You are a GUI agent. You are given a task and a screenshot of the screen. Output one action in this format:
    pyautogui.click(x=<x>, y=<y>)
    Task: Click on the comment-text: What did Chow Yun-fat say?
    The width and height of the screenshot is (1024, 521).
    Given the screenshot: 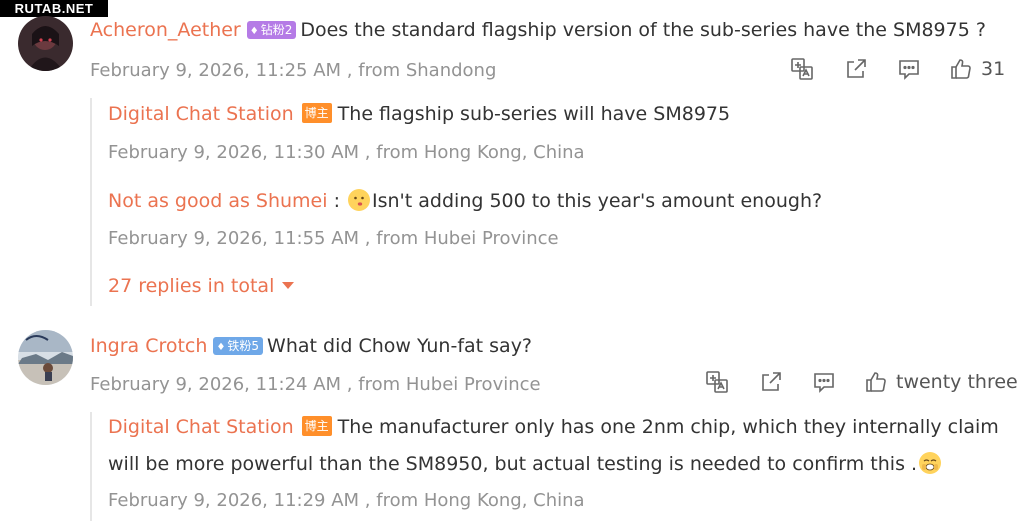 What is the action you would take?
    pyautogui.click(x=400, y=346)
    